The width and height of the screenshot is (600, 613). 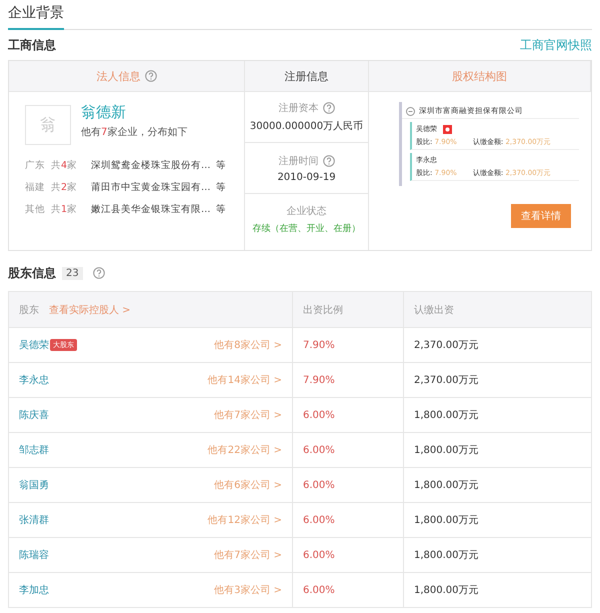 What do you see at coordinates (64, 209) in the screenshot?
I see `region-count: 共1家` at bounding box center [64, 209].